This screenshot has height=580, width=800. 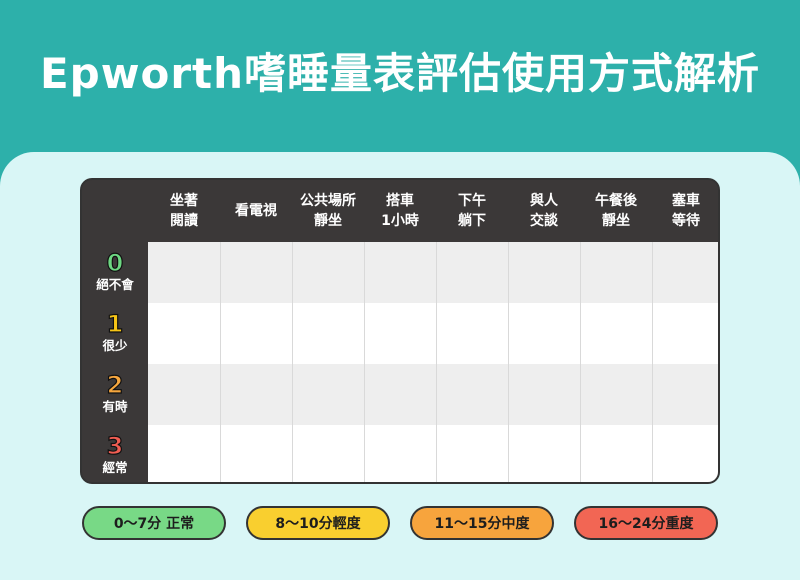 I want to click on row-header-0: 0 絕不會, so click(x=115, y=272).